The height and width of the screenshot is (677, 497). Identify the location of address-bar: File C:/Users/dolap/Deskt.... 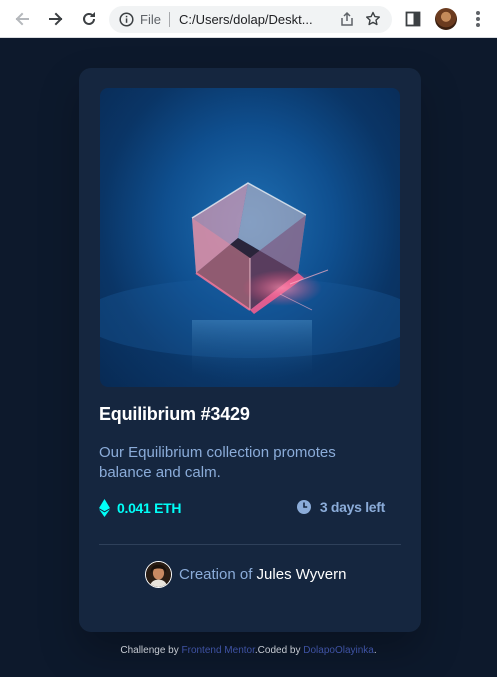
(250, 19).